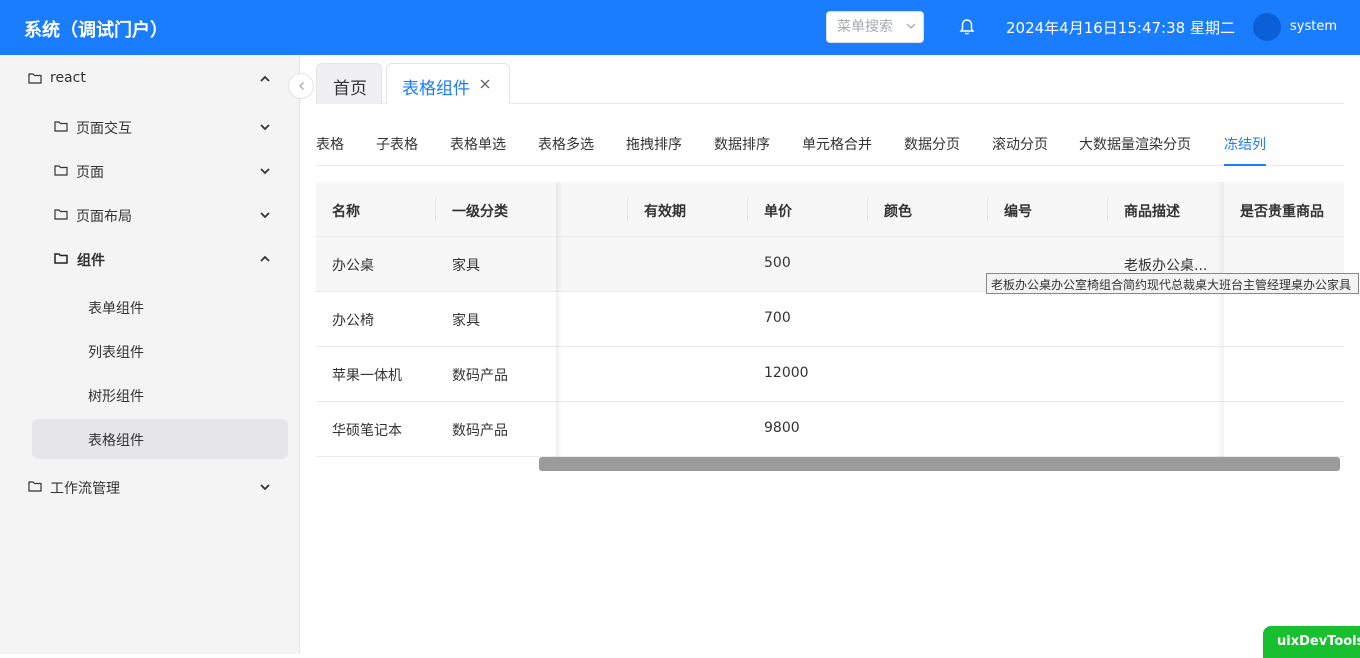 The width and height of the screenshot is (1360, 658). I want to click on sidebar-item-page: 页面, so click(150, 171).